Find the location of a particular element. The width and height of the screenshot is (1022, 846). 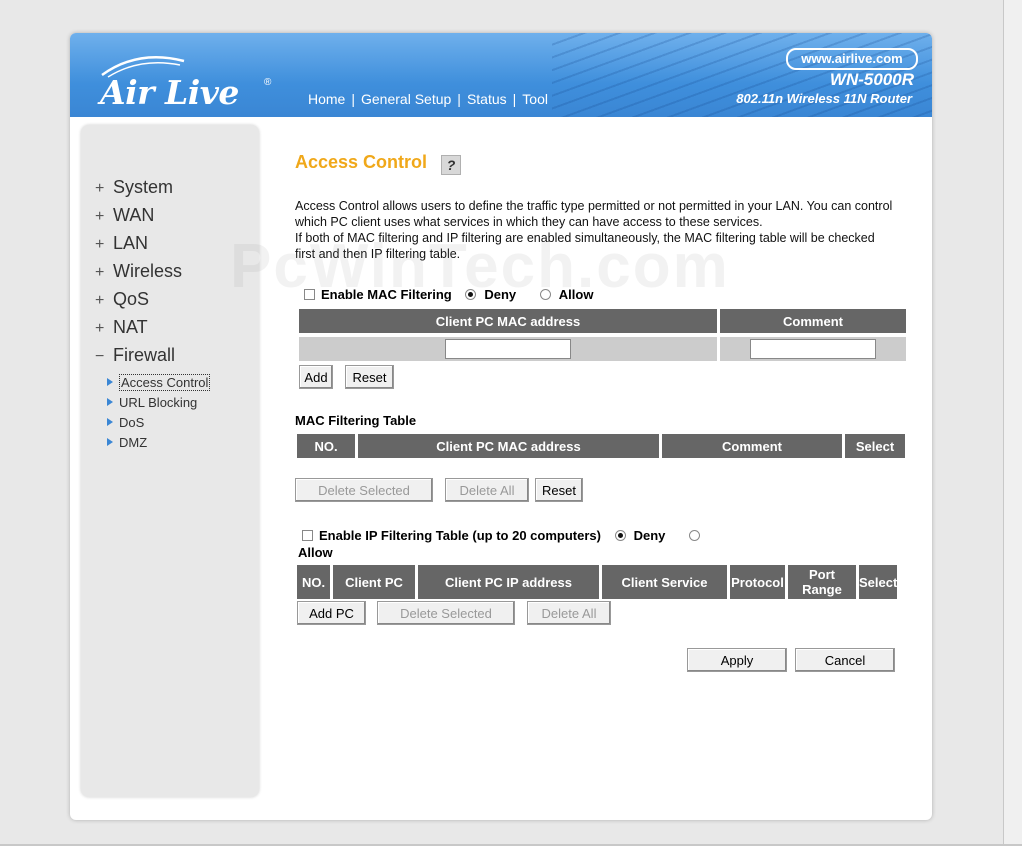

sidebar-item-system: + System is located at coordinates (152, 191).